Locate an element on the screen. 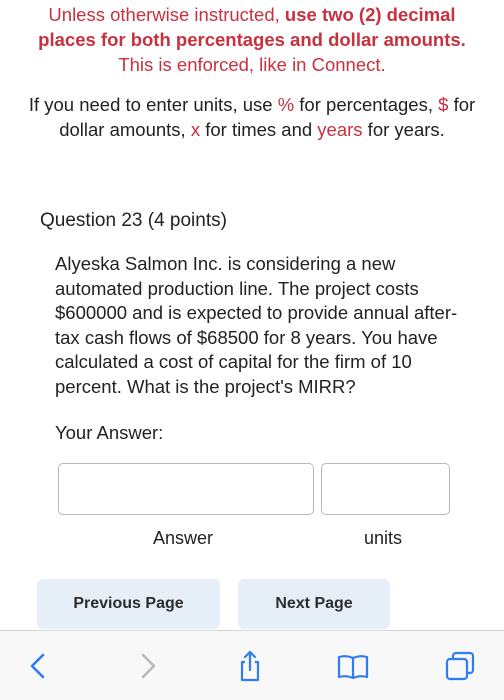 This screenshot has width=504, height=700. tabs-icon is located at coordinates (460, 666).